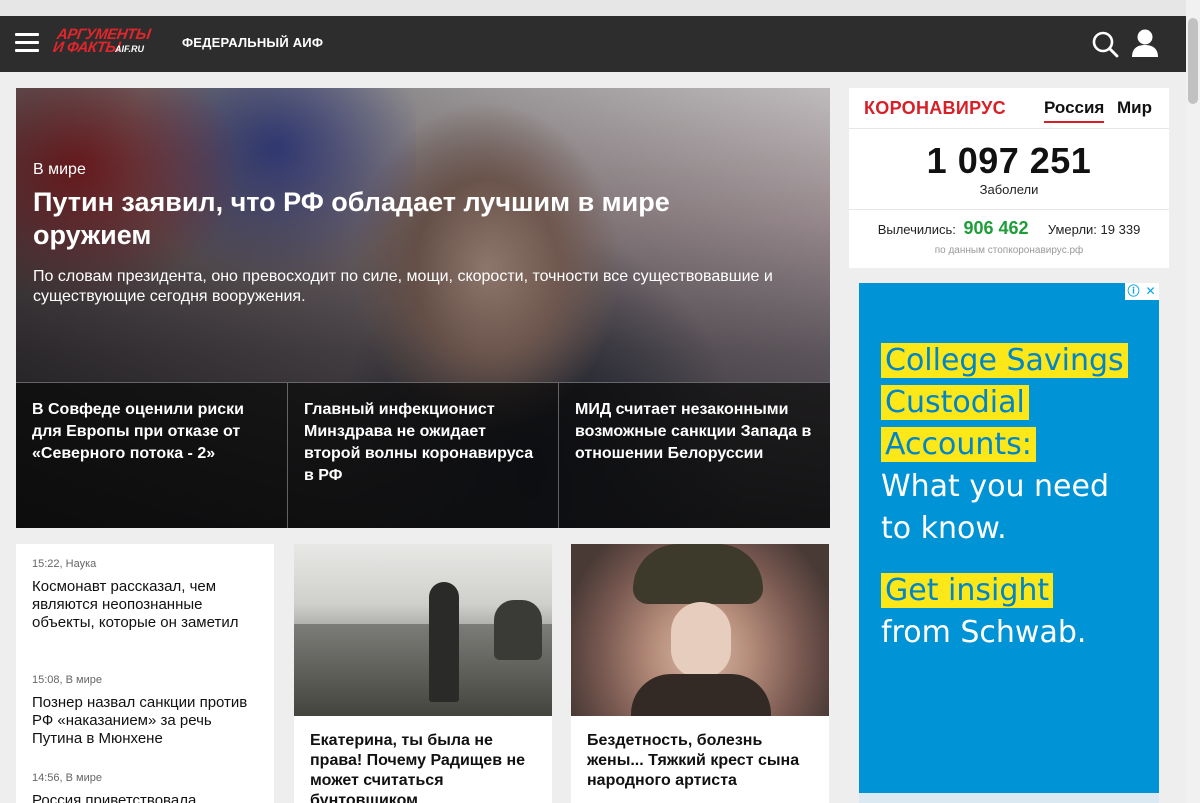 The height and width of the screenshot is (803, 1200). I want to click on recovered-label: Вылечились:, so click(916, 229).